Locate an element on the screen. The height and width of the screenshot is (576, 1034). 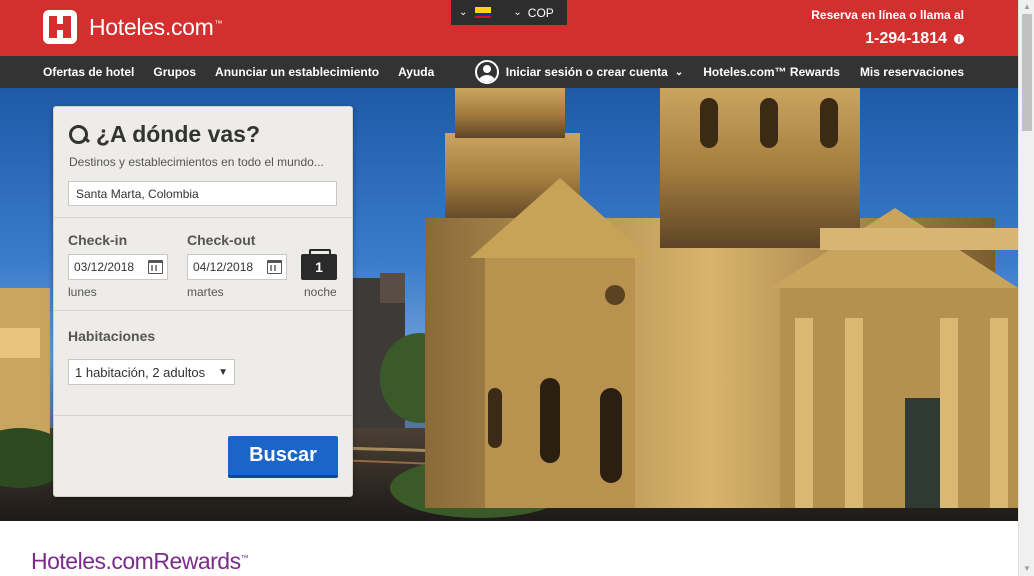
scroll-down-arrow-icon: ▼ is located at coordinates (1027, 569).